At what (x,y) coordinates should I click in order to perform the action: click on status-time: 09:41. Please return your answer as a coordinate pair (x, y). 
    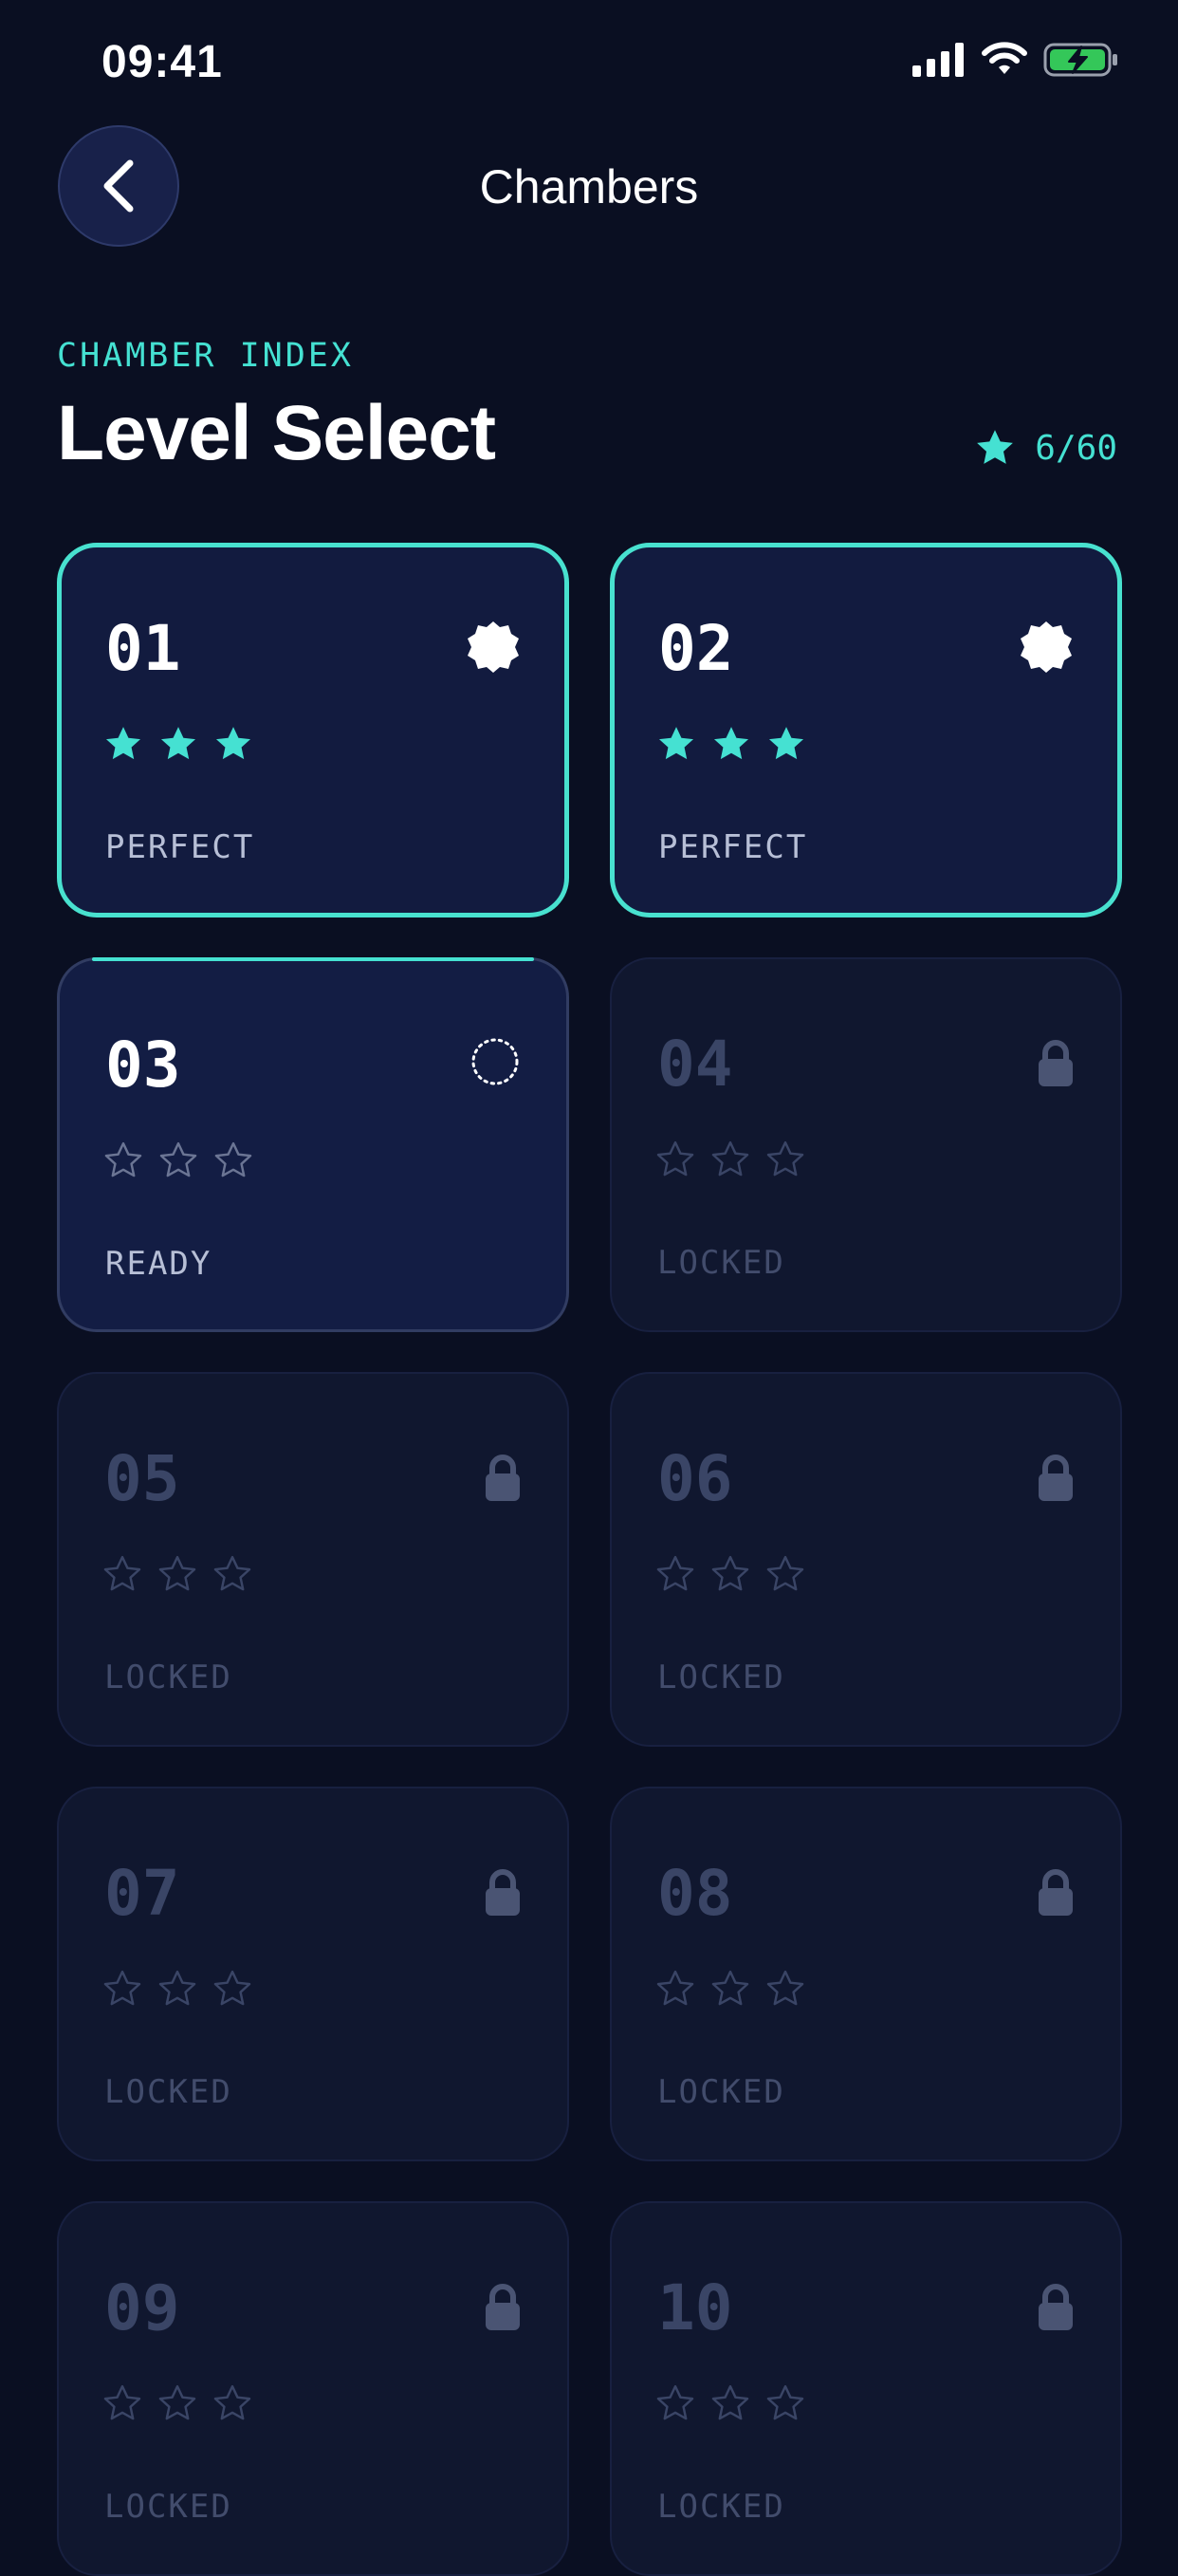
    Looking at the image, I should click on (162, 62).